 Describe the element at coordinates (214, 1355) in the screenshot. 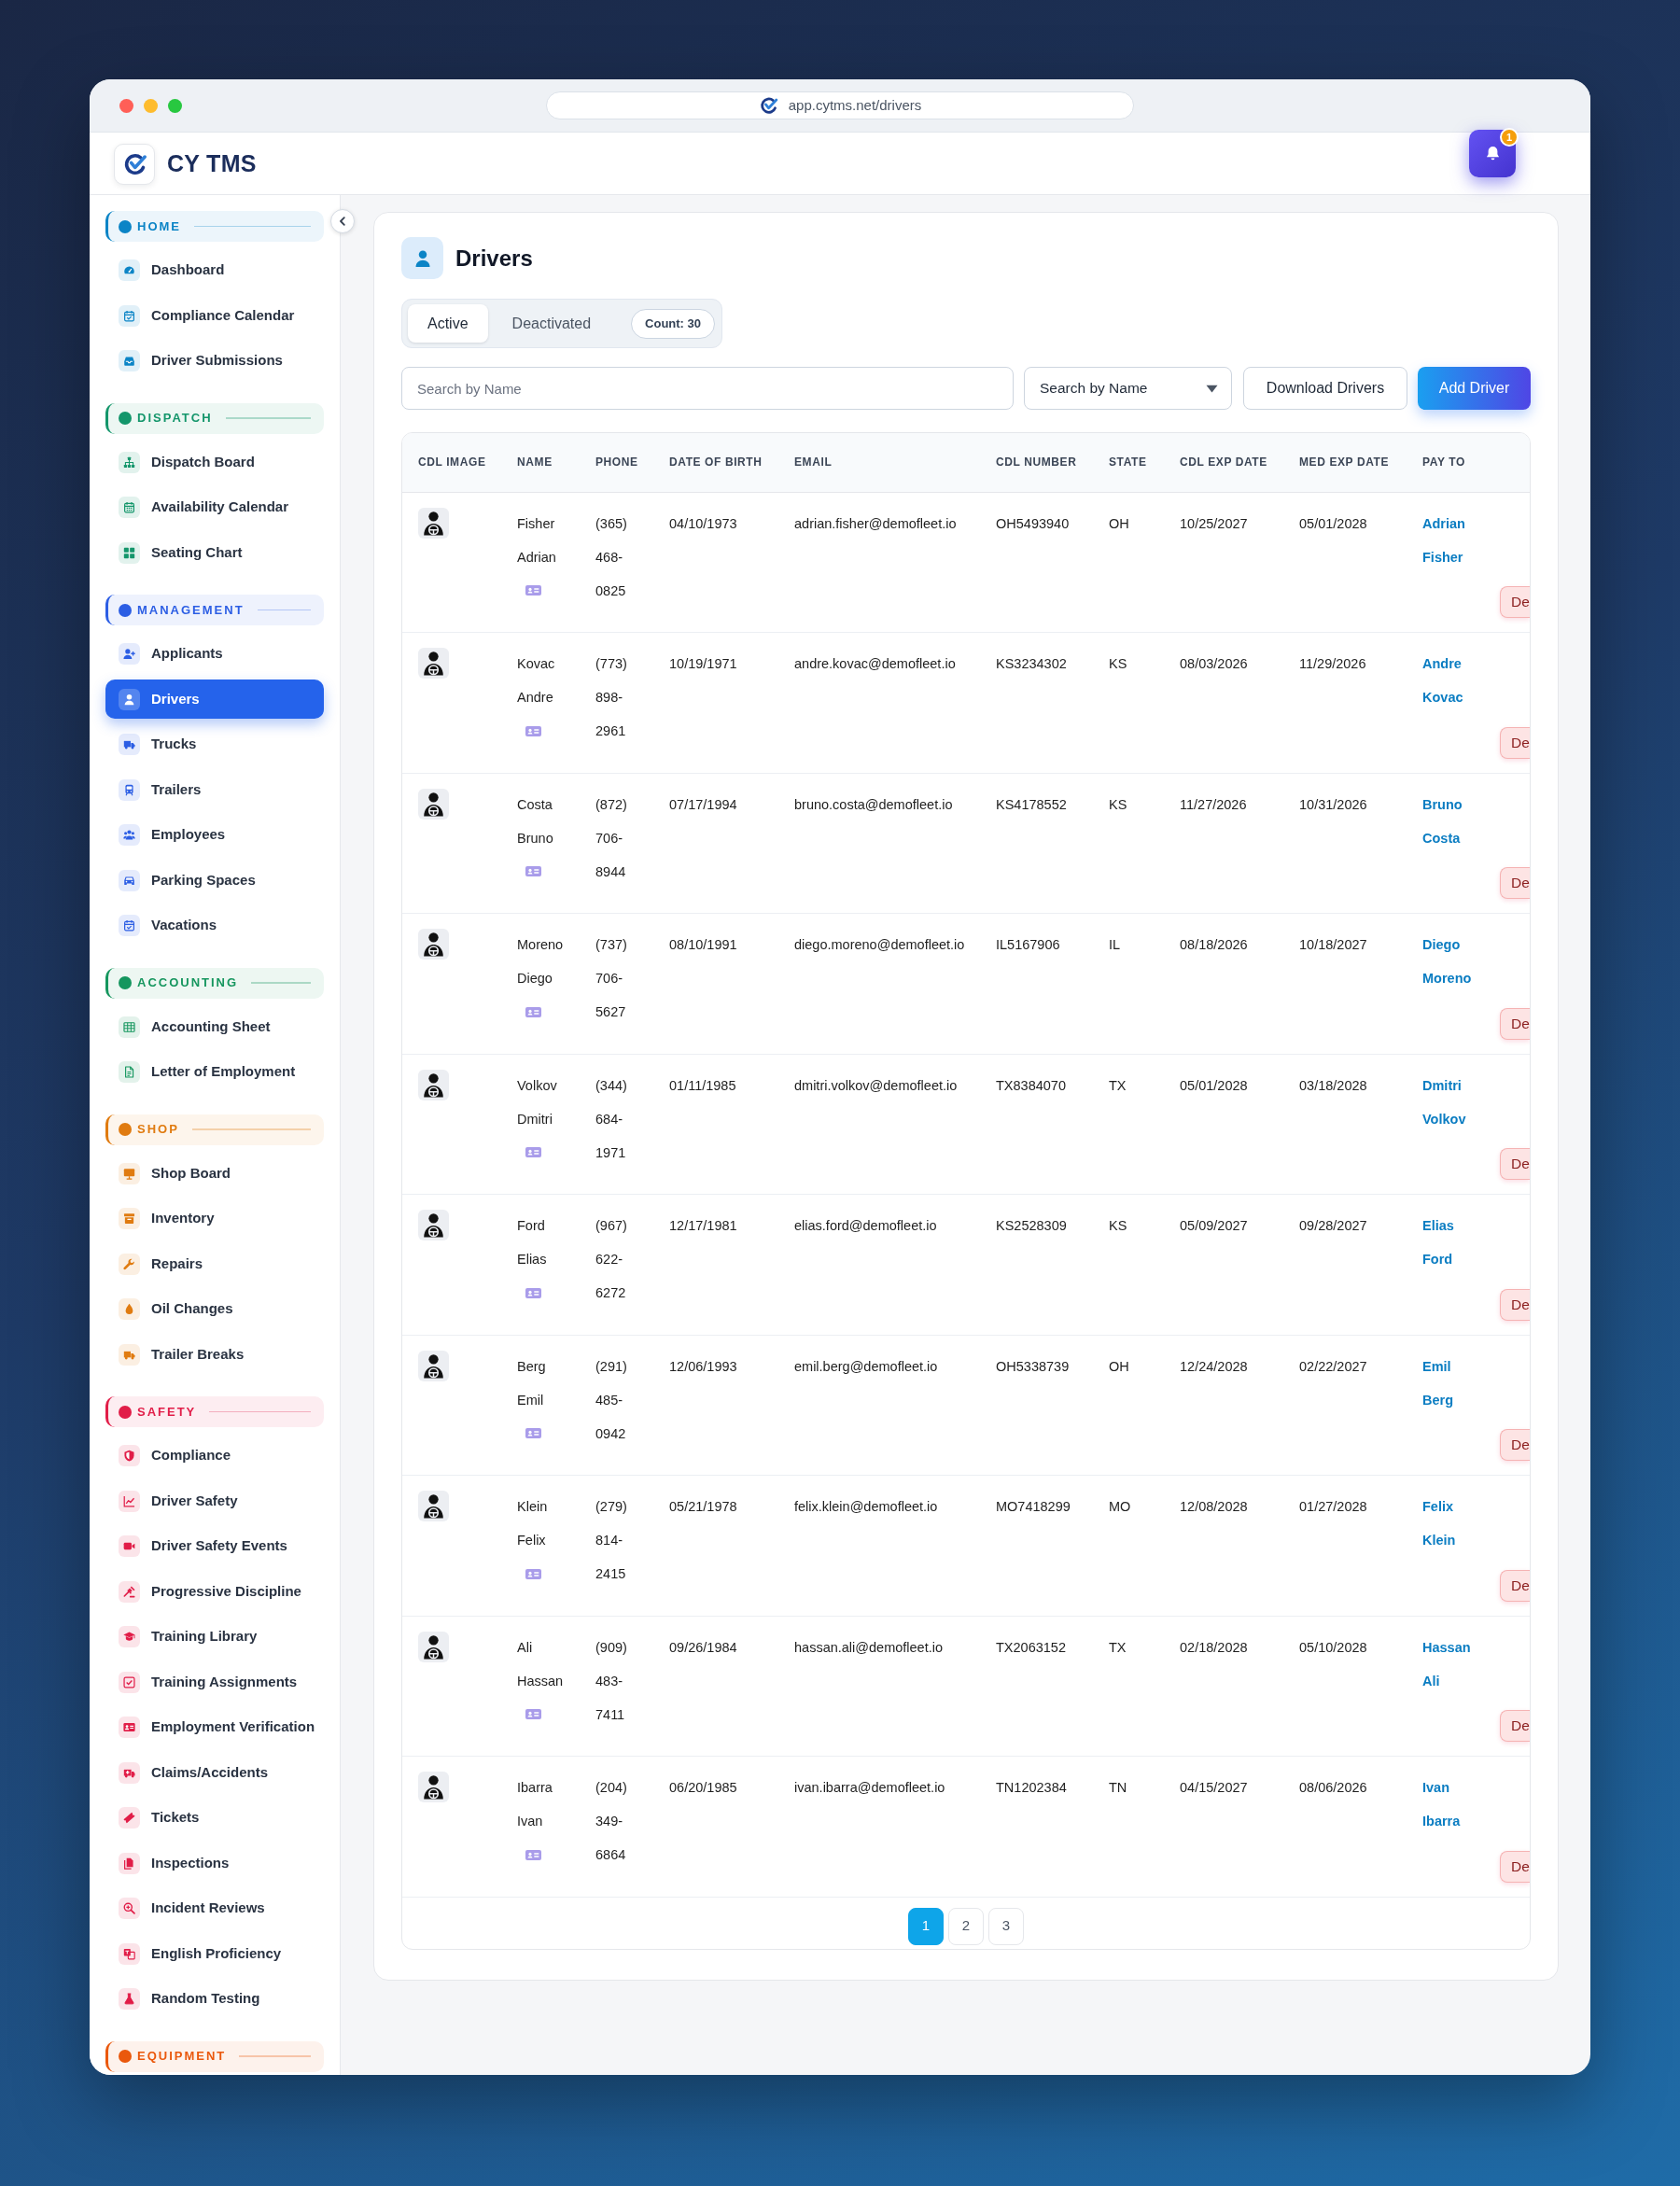

I see `sidebar-item: Trailer Breaks` at that location.